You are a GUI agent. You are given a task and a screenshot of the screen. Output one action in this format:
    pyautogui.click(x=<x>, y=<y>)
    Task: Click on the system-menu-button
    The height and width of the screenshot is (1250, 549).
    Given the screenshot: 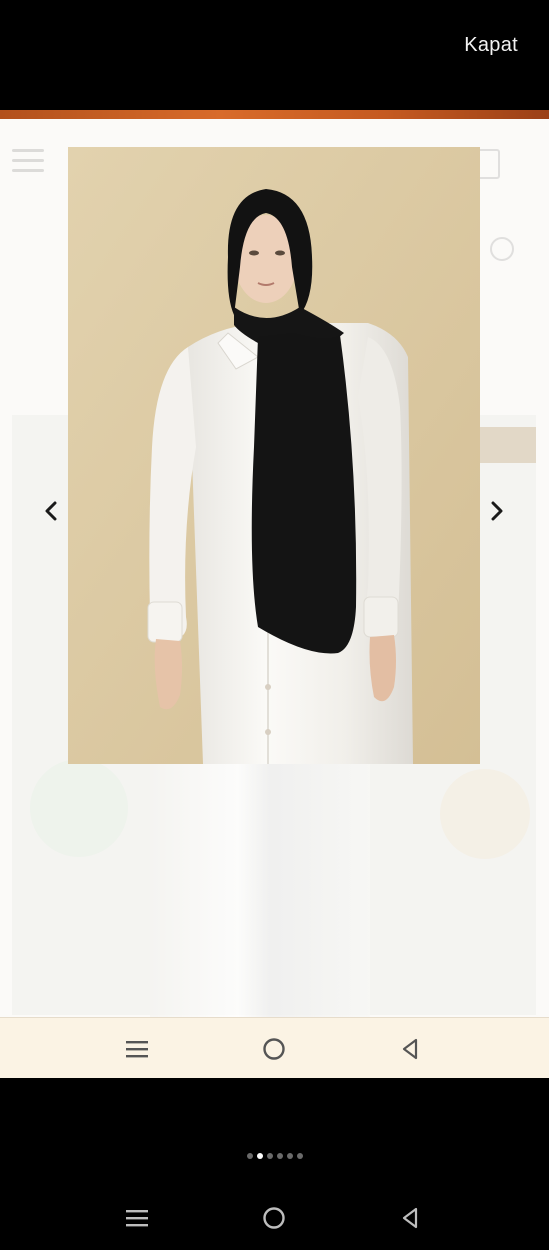 What is the action you would take?
    pyautogui.click(x=137, y=1218)
    